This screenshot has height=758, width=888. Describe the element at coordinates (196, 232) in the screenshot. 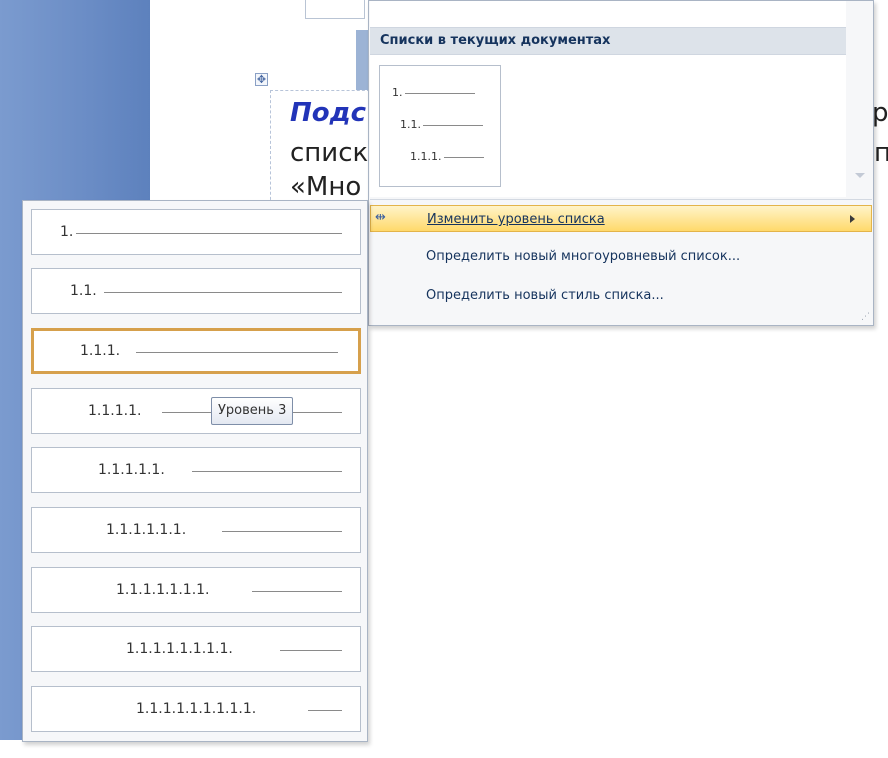

I see `list-level-option-1: 1.` at that location.